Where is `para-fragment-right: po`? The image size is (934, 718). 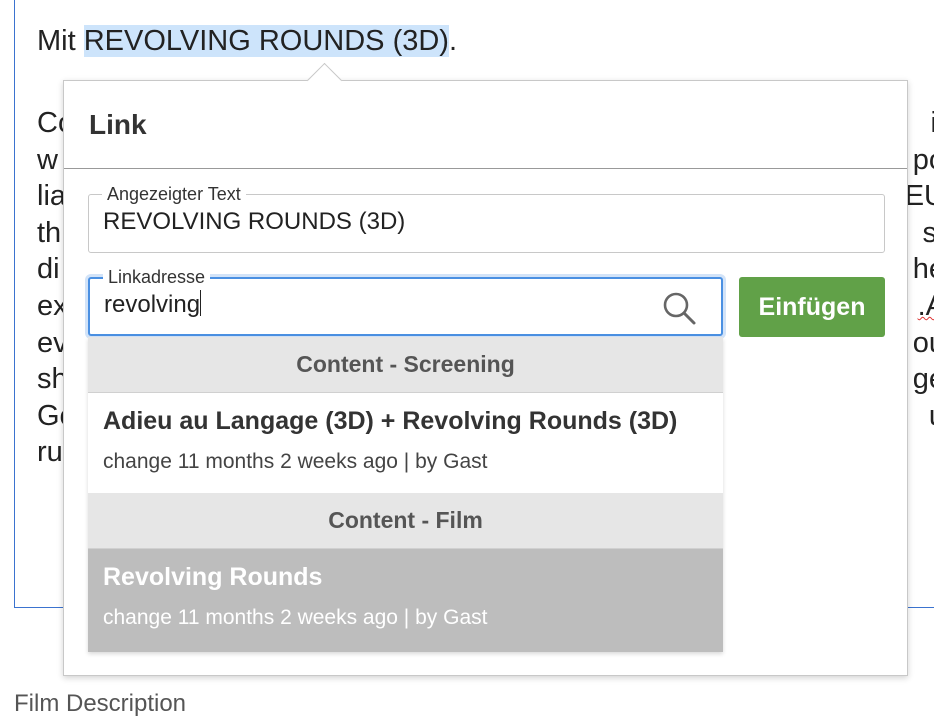 para-fragment-right: po is located at coordinates (923, 160).